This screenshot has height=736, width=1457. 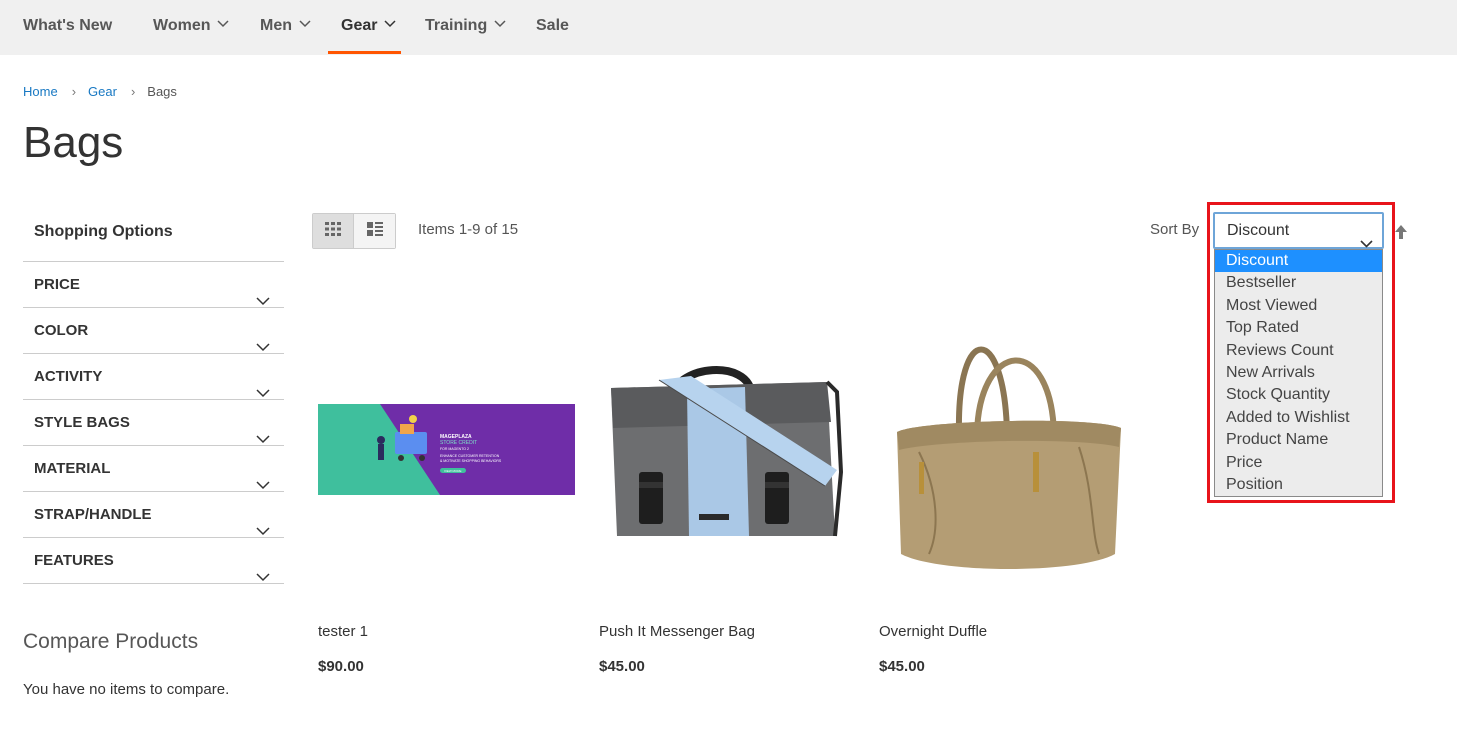 I want to click on filter-features: FEATURES, so click(x=153, y=561).